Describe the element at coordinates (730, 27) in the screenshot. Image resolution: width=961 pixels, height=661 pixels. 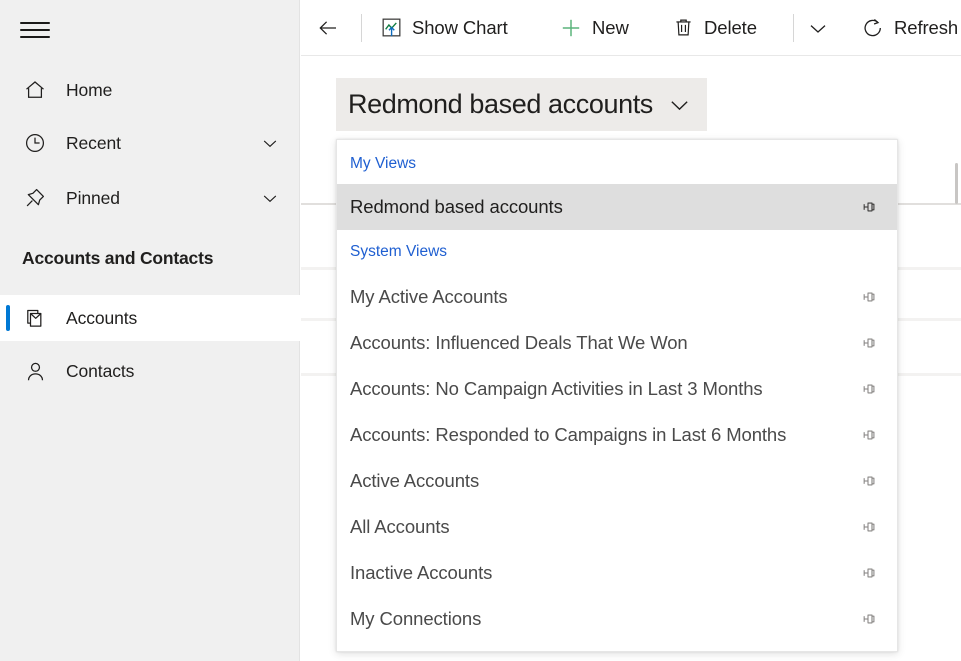
I see `delete-label: Delete` at that location.